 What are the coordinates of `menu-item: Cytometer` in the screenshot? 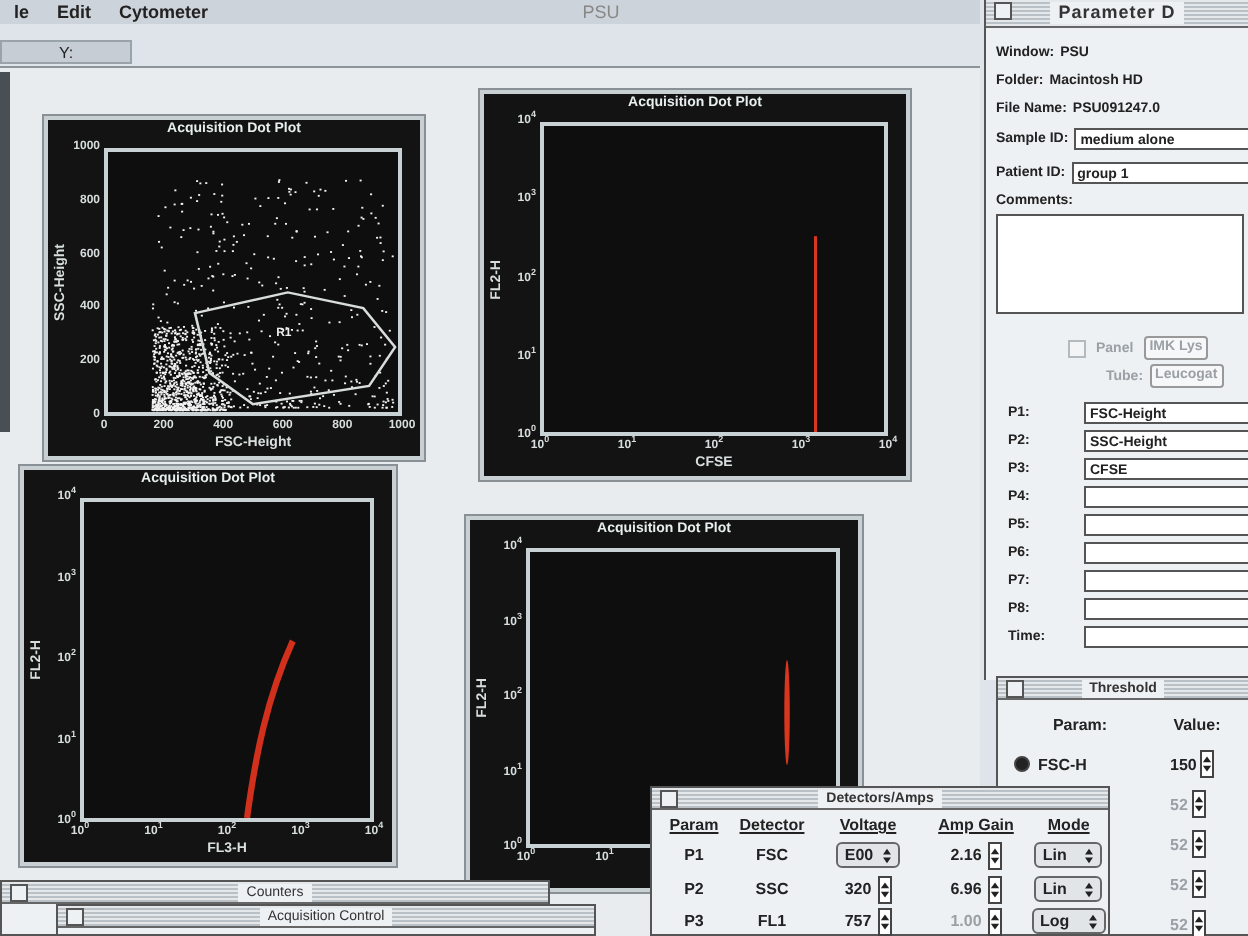 It's located at (164, 12).